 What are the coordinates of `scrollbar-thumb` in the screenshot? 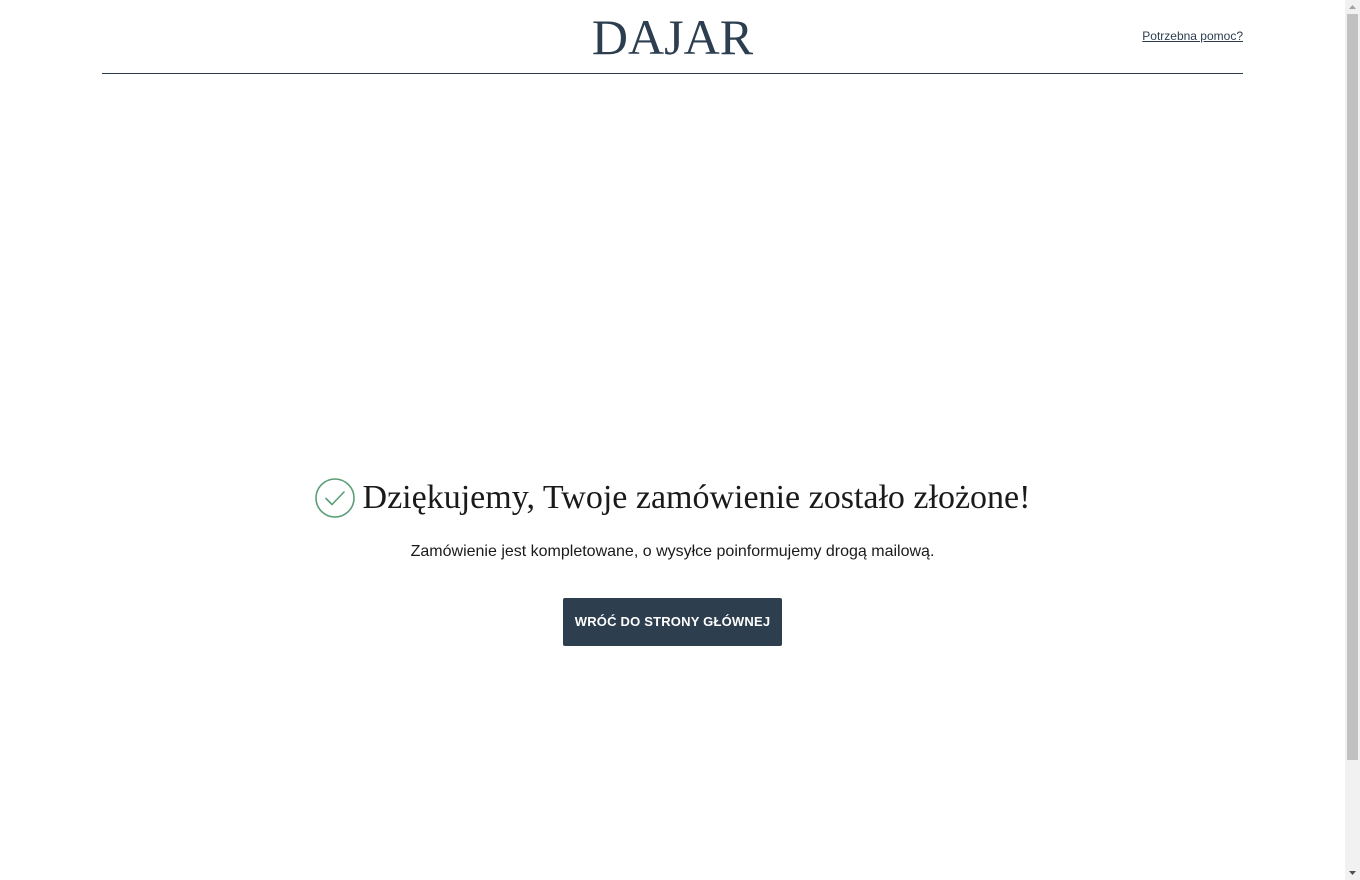 It's located at (1352, 387).